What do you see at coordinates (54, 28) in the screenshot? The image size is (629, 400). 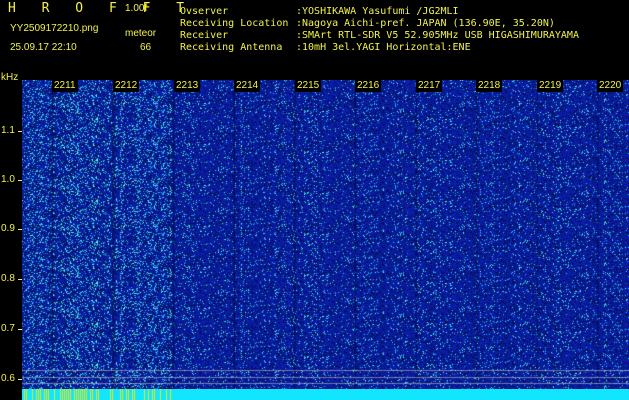 I see `filename-label: YY2509172210.png` at bounding box center [54, 28].